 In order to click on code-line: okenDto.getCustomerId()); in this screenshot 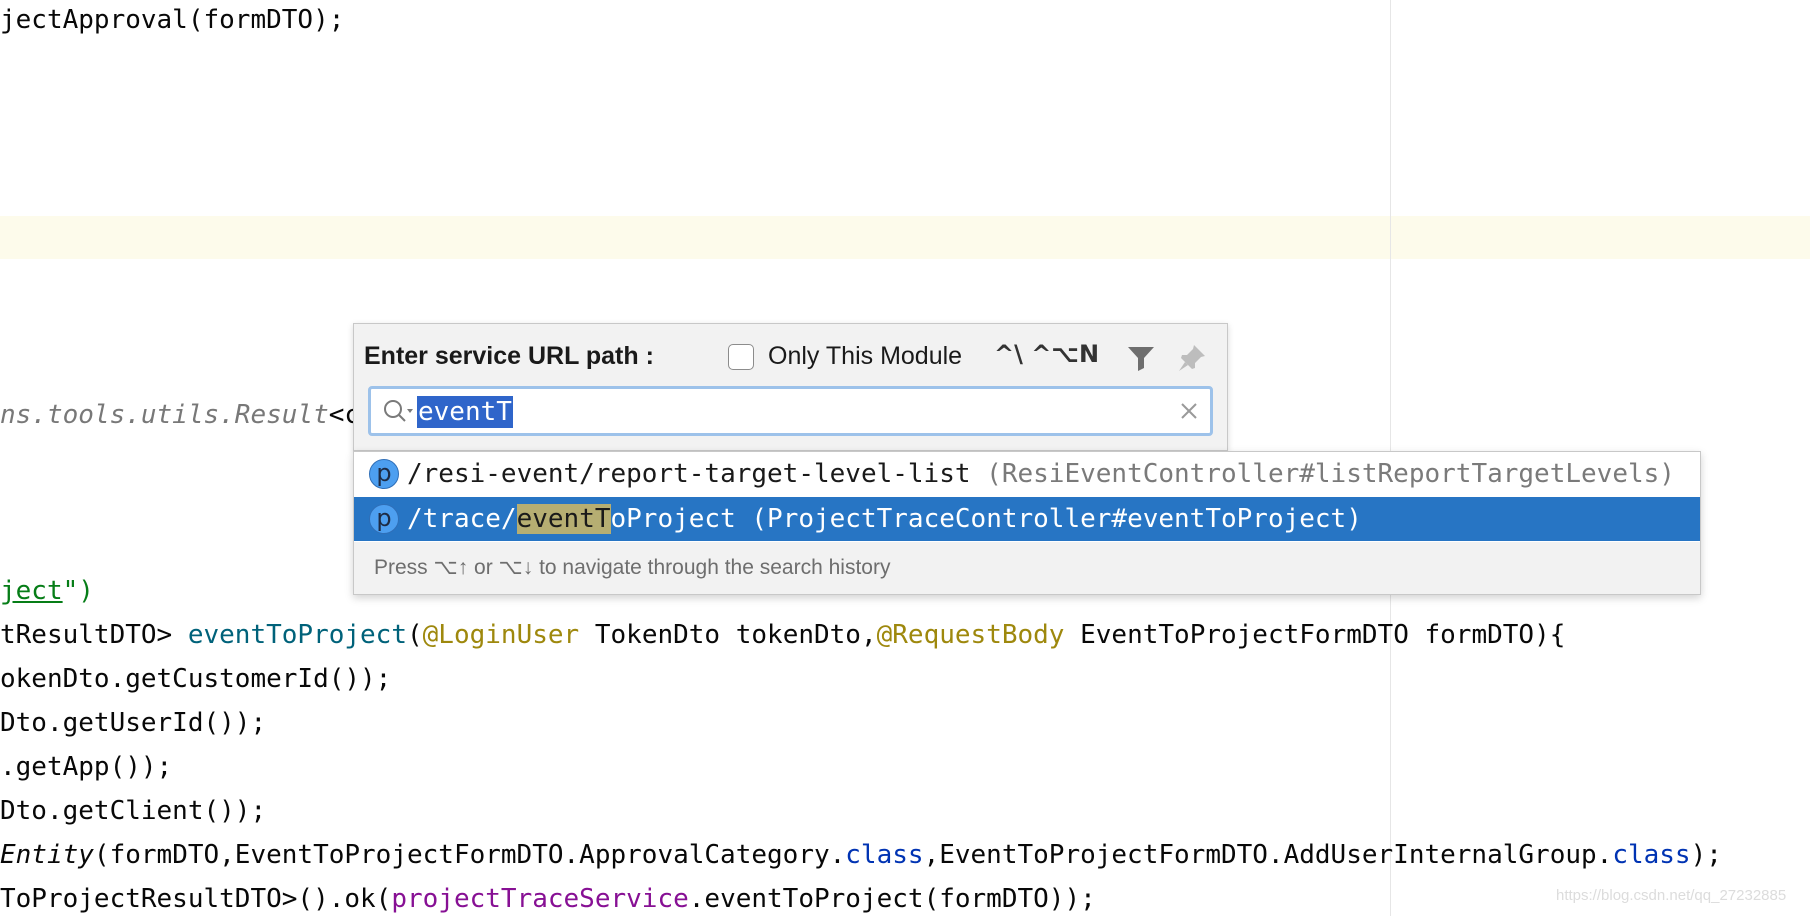, I will do `click(195, 679)`.